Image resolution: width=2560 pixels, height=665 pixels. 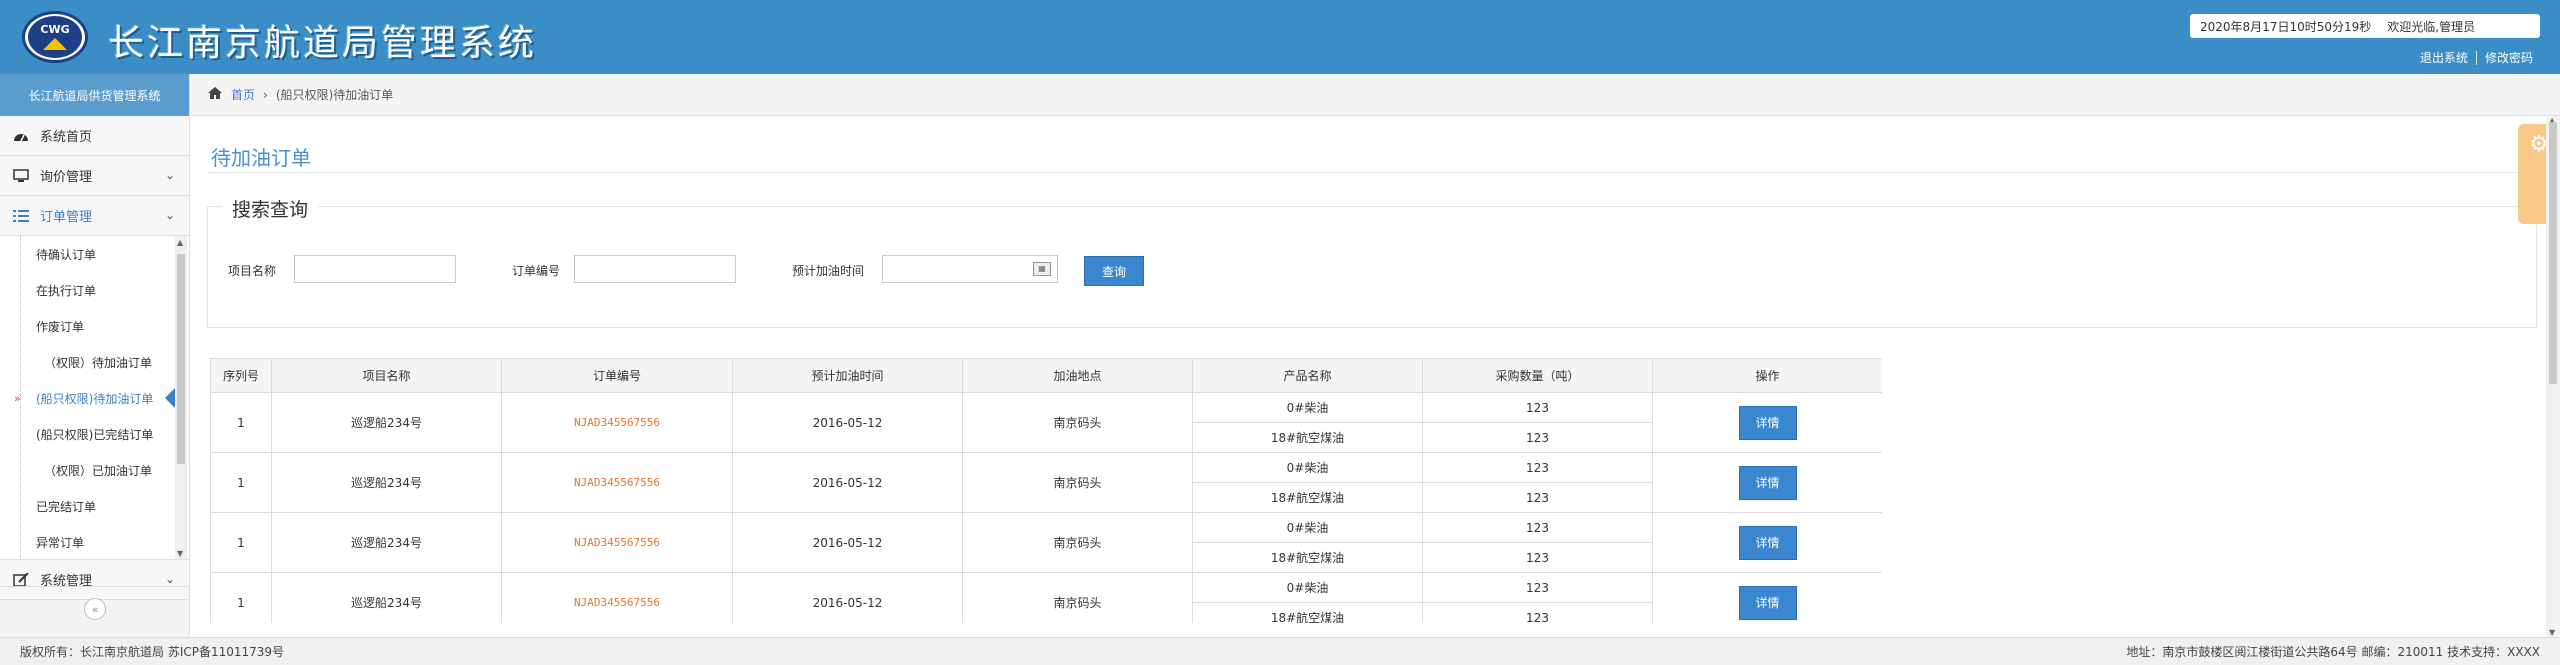 What do you see at coordinates (2286, 26) in the screenshot?
I see `datetime-text: 2020年8月17日10时50分19秒` at bounding box center [2286, 26].